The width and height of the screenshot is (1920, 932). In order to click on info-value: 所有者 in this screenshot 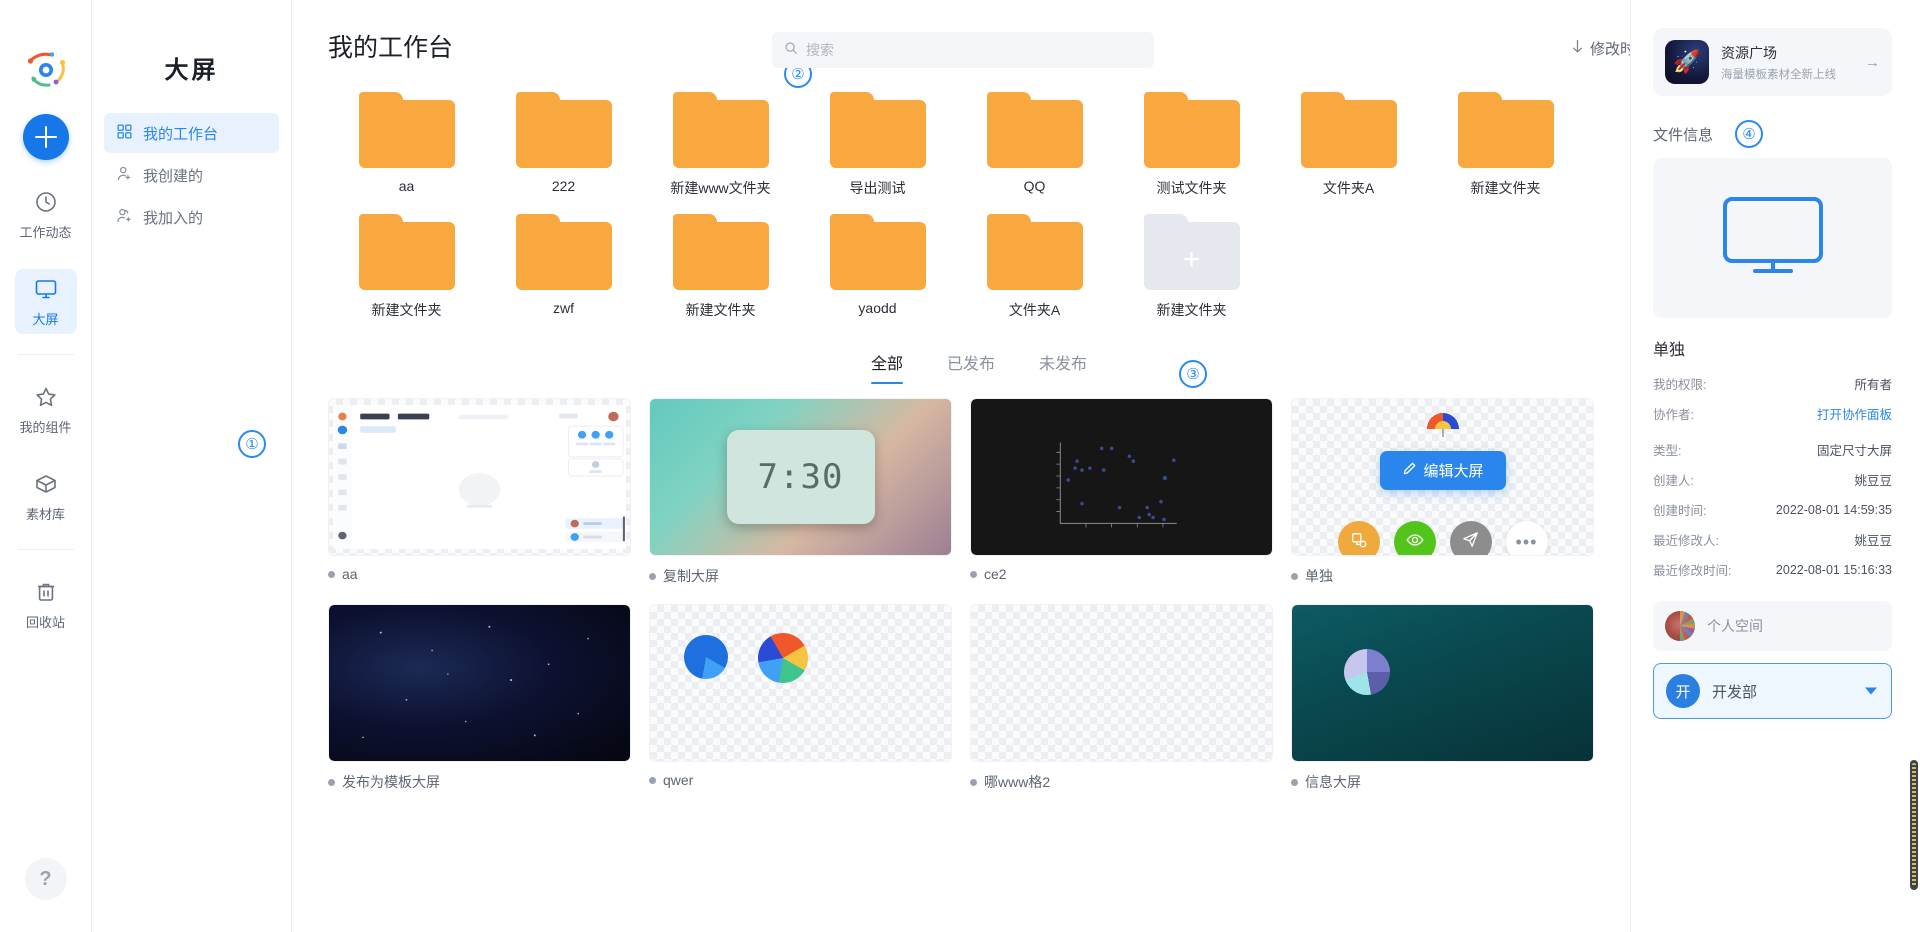, I will do `click(1873, 385)`.